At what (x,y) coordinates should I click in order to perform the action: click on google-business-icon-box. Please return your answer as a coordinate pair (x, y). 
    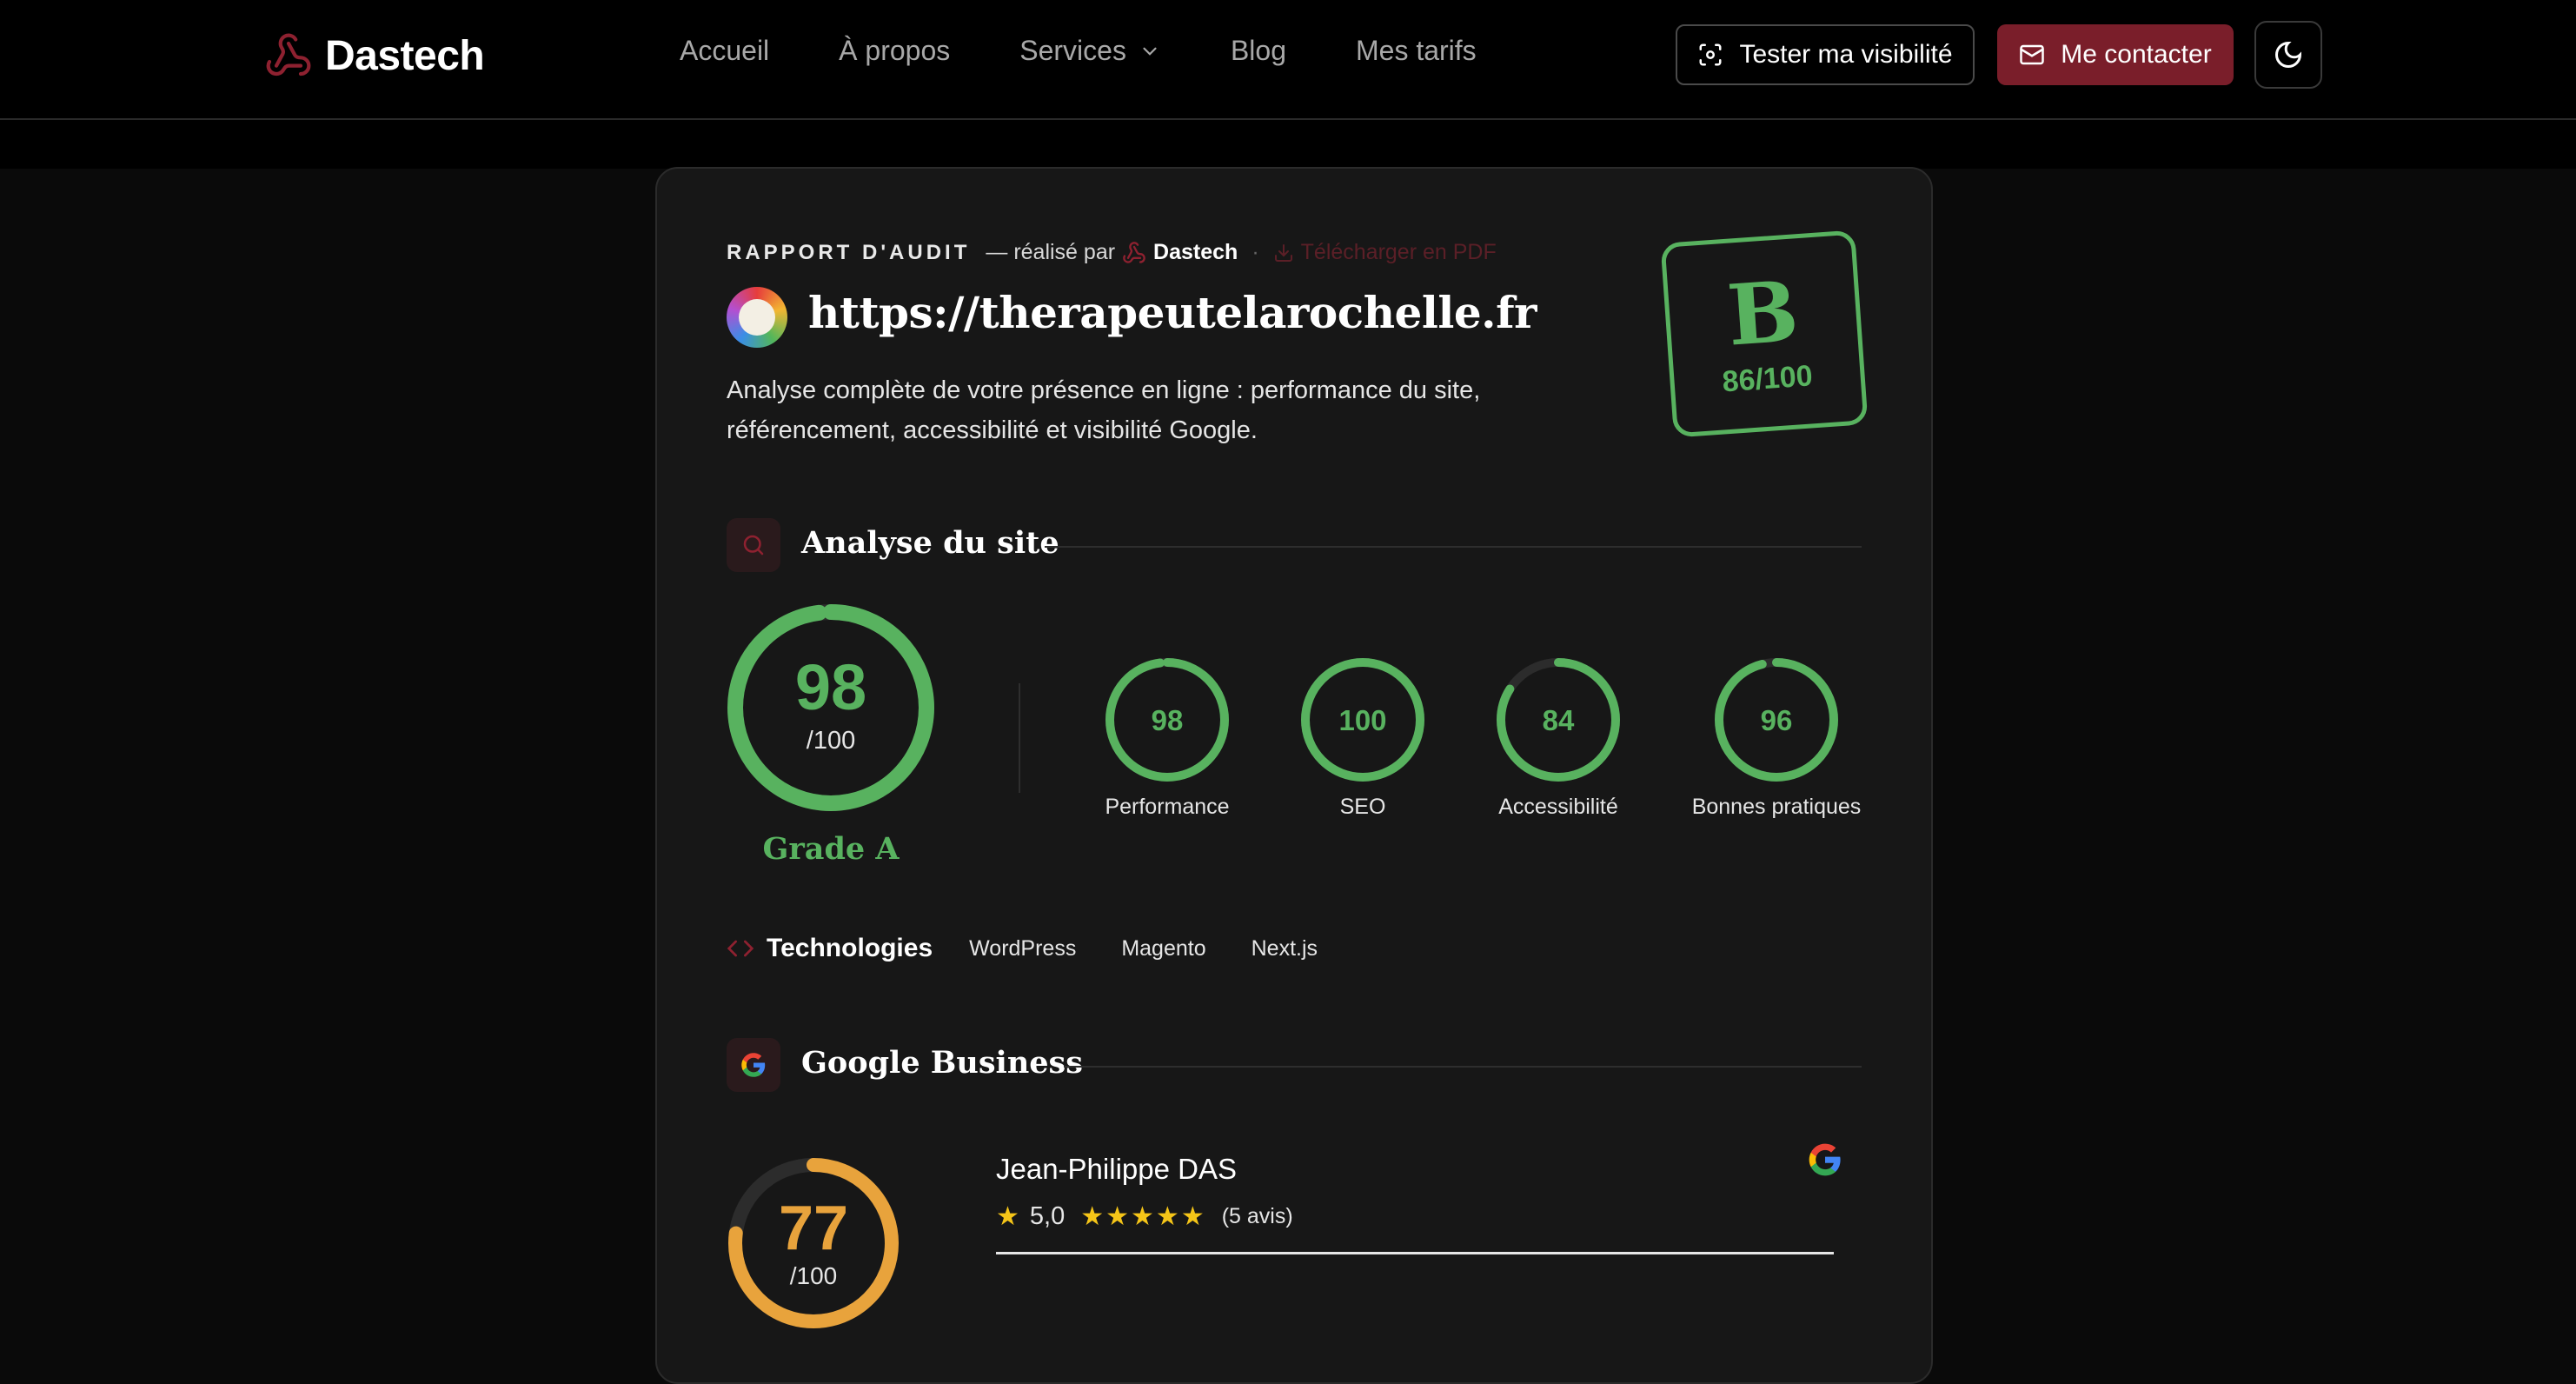
    Looking at the image, I should click on (753, 1065).